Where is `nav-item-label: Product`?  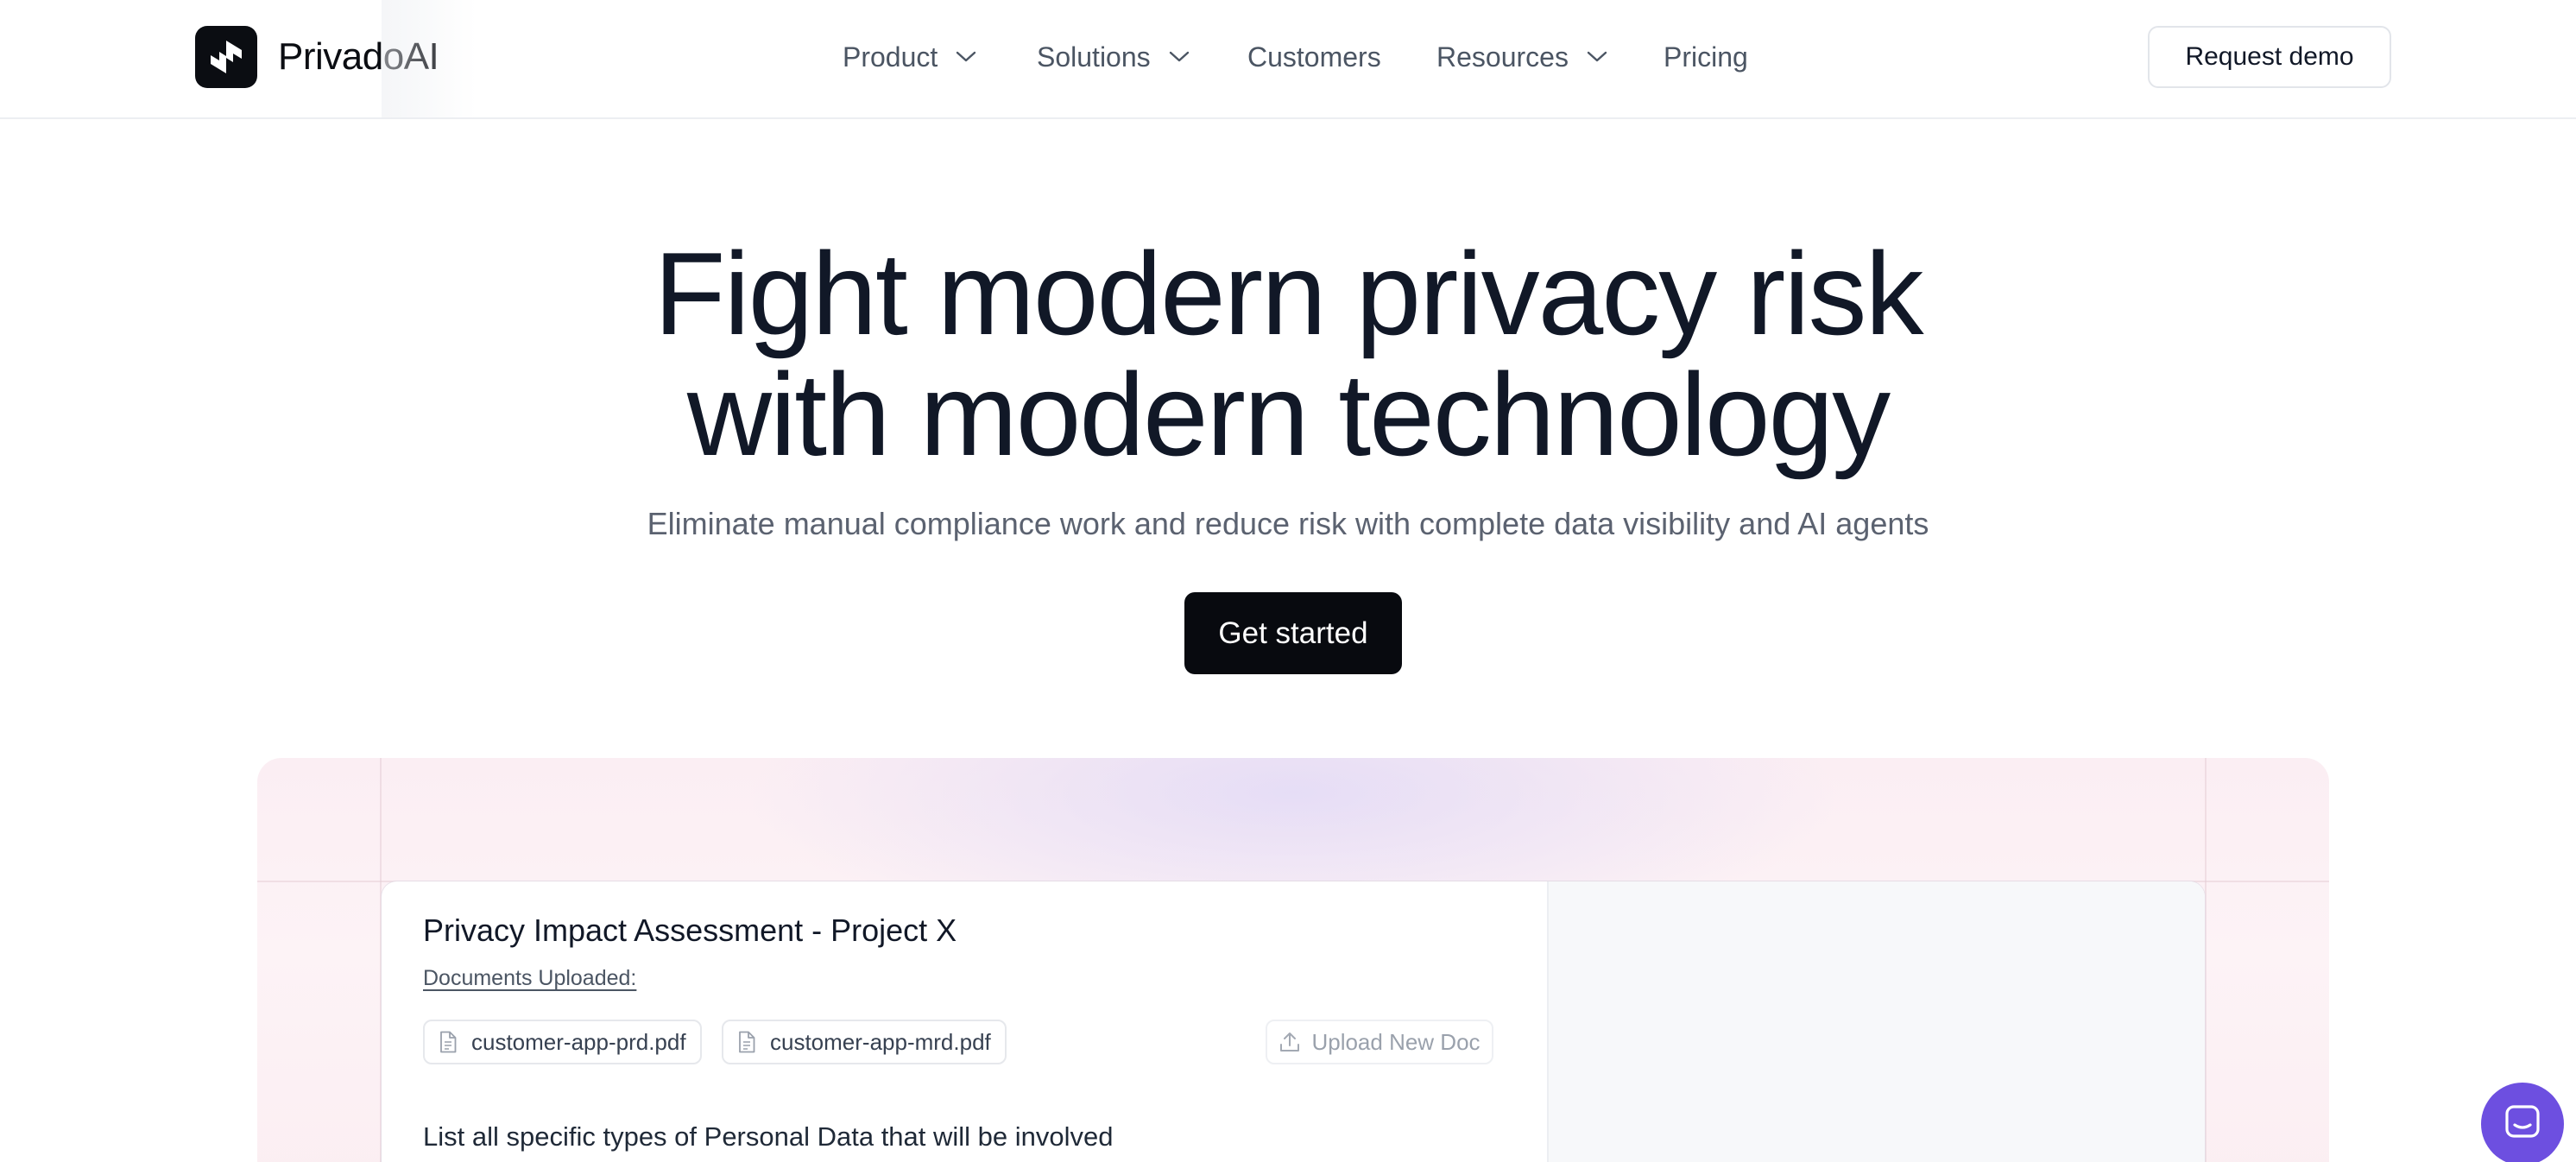
nav-item-label: Product is located at coordinates (890, 57).